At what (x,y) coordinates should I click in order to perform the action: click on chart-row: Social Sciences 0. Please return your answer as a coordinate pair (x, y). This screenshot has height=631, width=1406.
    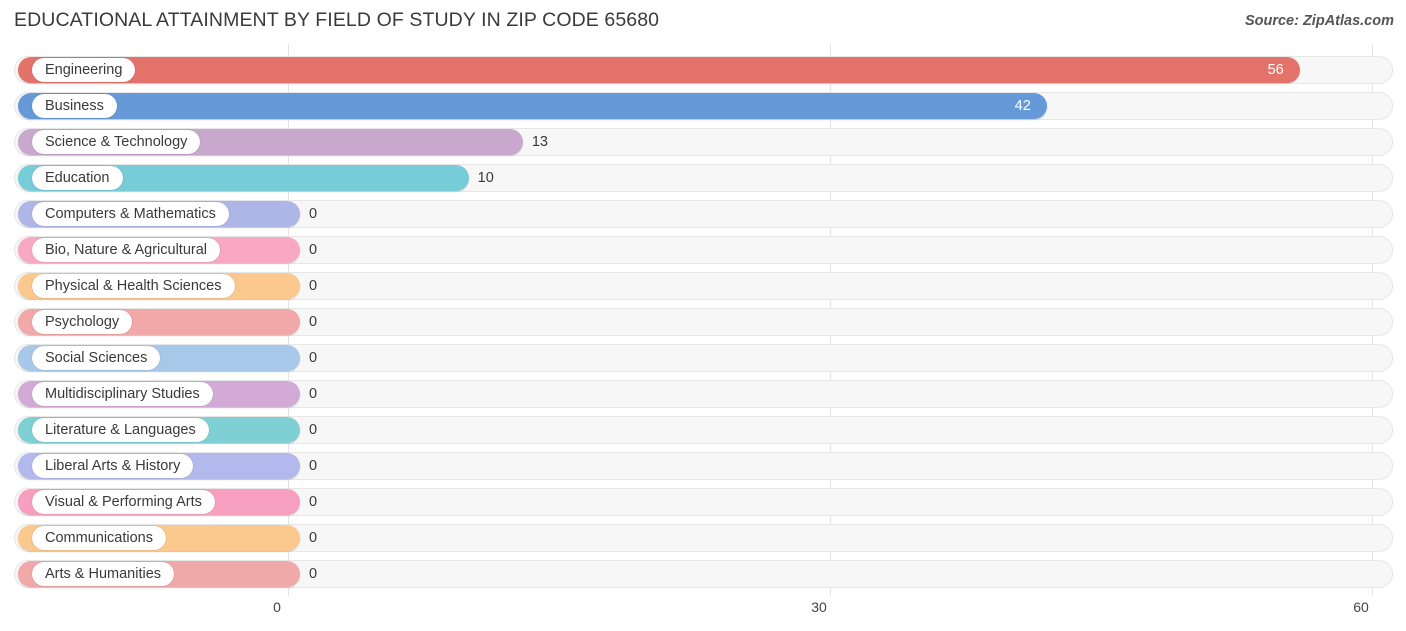
    Looking at the image, I should click on (703, 358).